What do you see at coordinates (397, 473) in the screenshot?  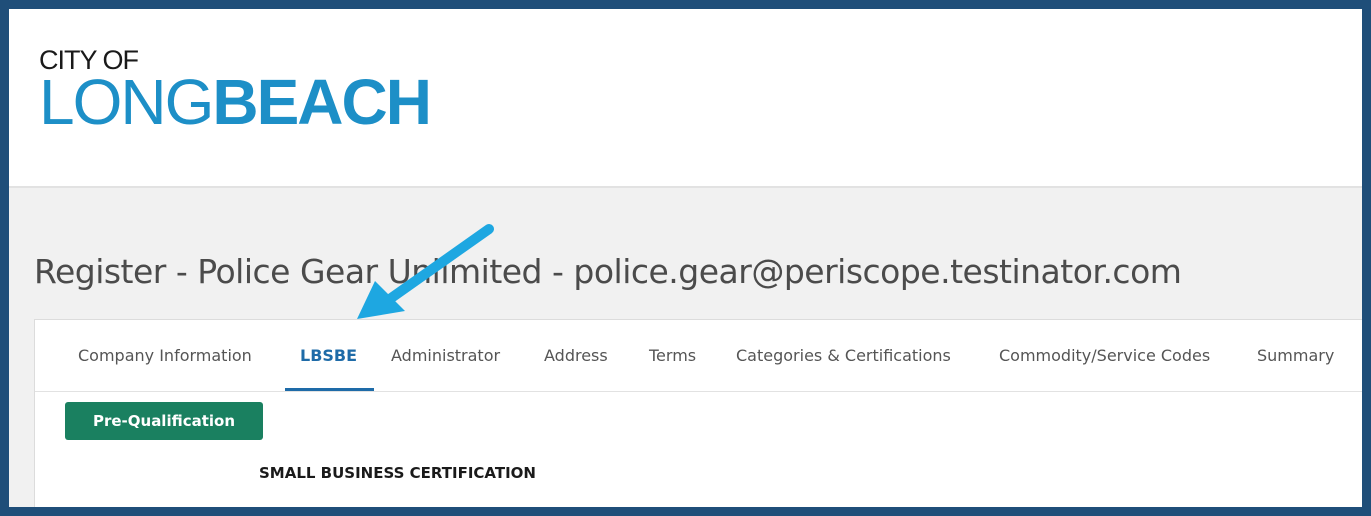 I see `section-heading: SMALL BUSINESS CERTIFICATION` at bounding box center [397, 473].